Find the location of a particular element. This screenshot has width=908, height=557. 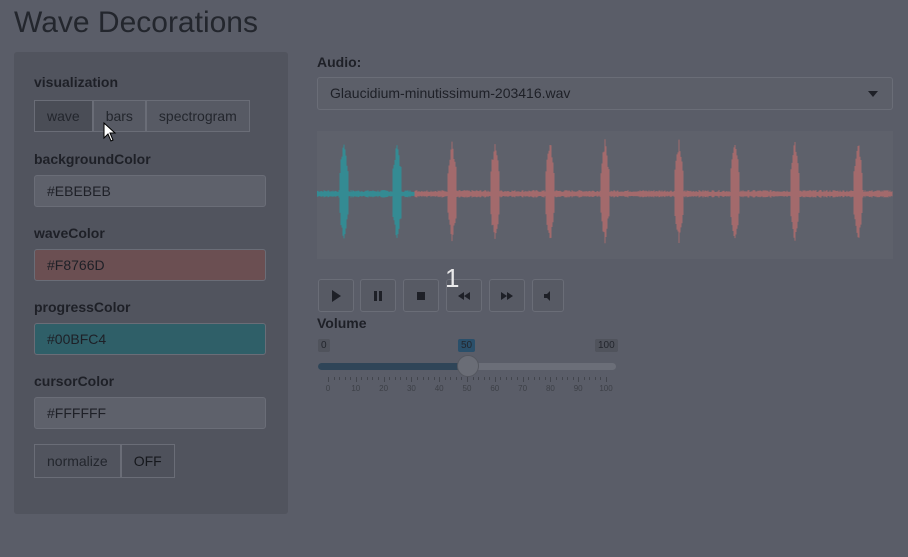

mute-icon is located at coordinates (547, 296).